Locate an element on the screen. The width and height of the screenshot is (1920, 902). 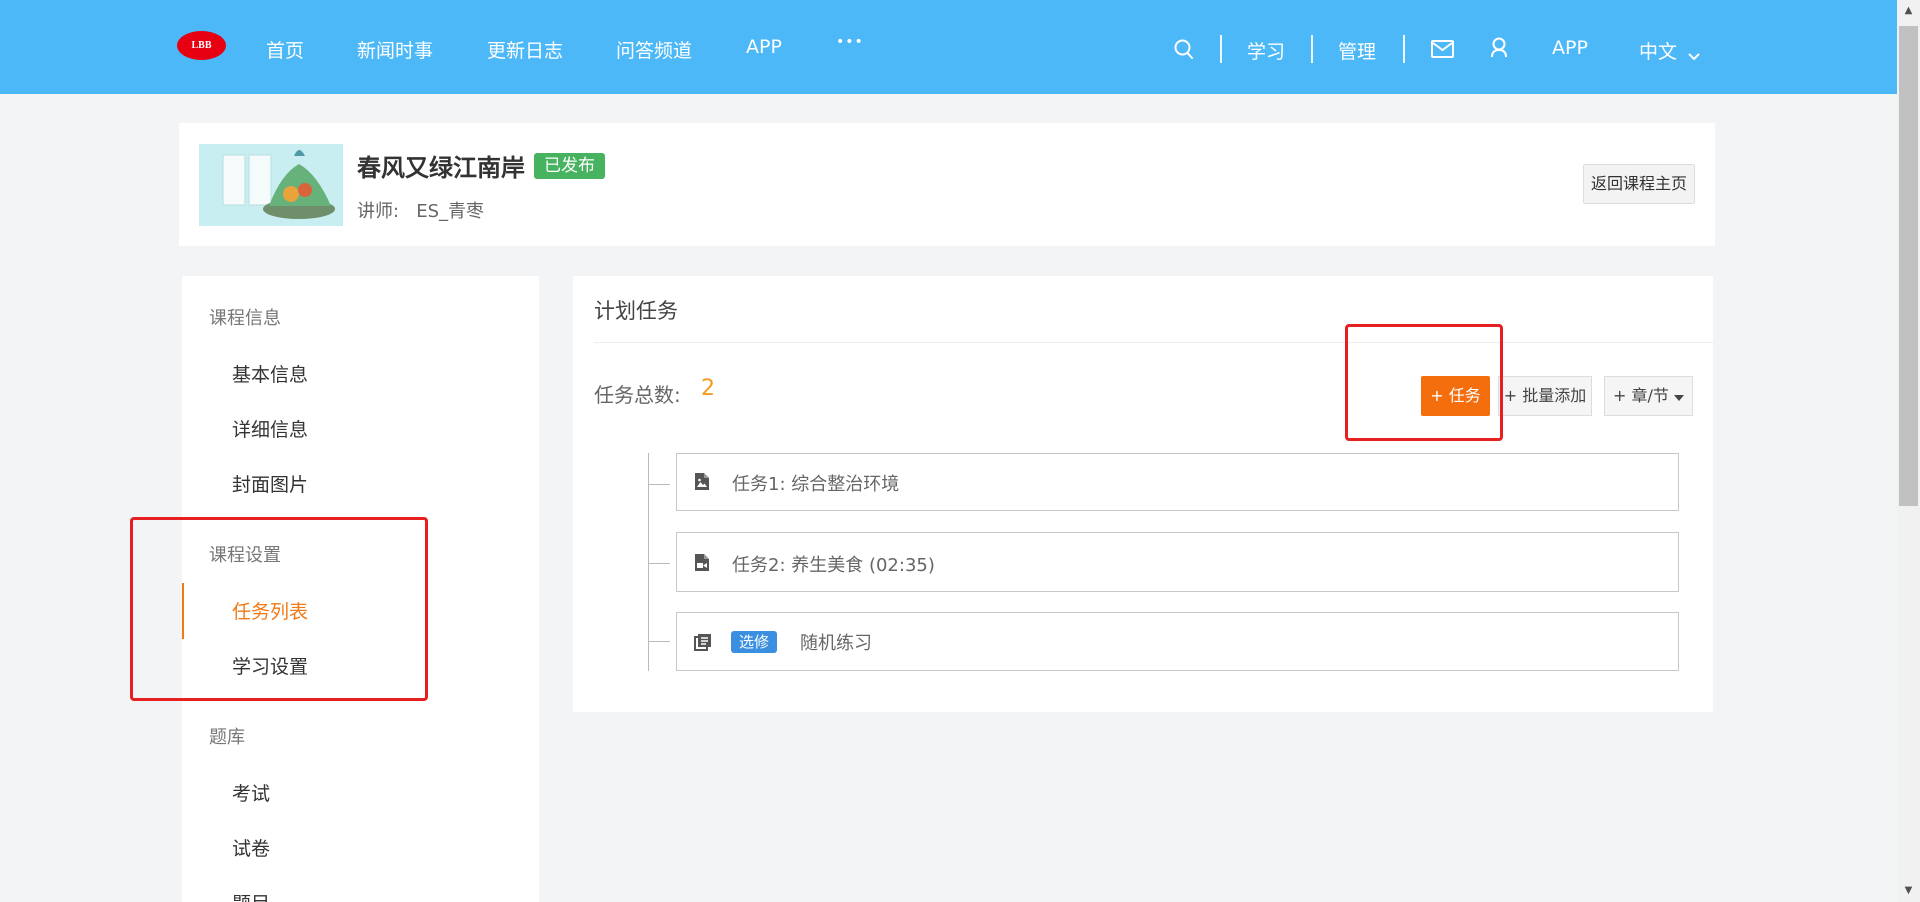
scrollbar-thumb is located at coordinates (1908, 266).